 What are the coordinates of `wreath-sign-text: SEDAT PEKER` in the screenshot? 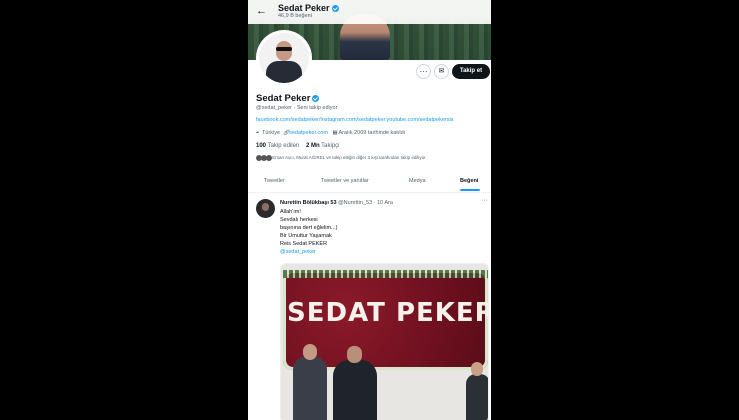 It's located at (388, 313).